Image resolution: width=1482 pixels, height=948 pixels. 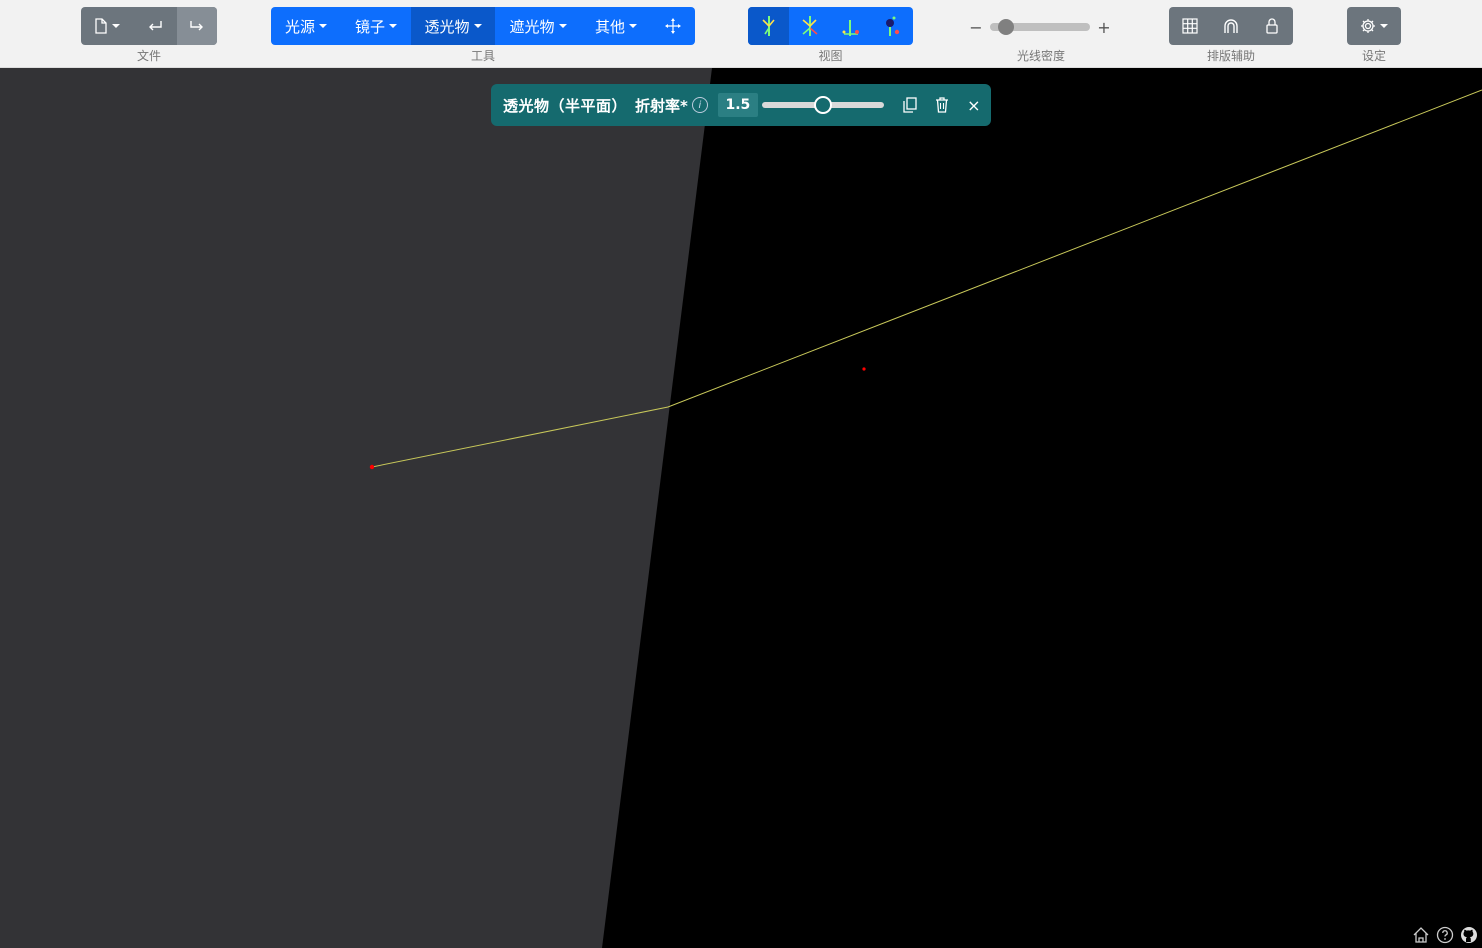 What do you see at coordinates (864, 369) in the screenshot?
I see `glass-control-point` at bounding box center [864, 369].